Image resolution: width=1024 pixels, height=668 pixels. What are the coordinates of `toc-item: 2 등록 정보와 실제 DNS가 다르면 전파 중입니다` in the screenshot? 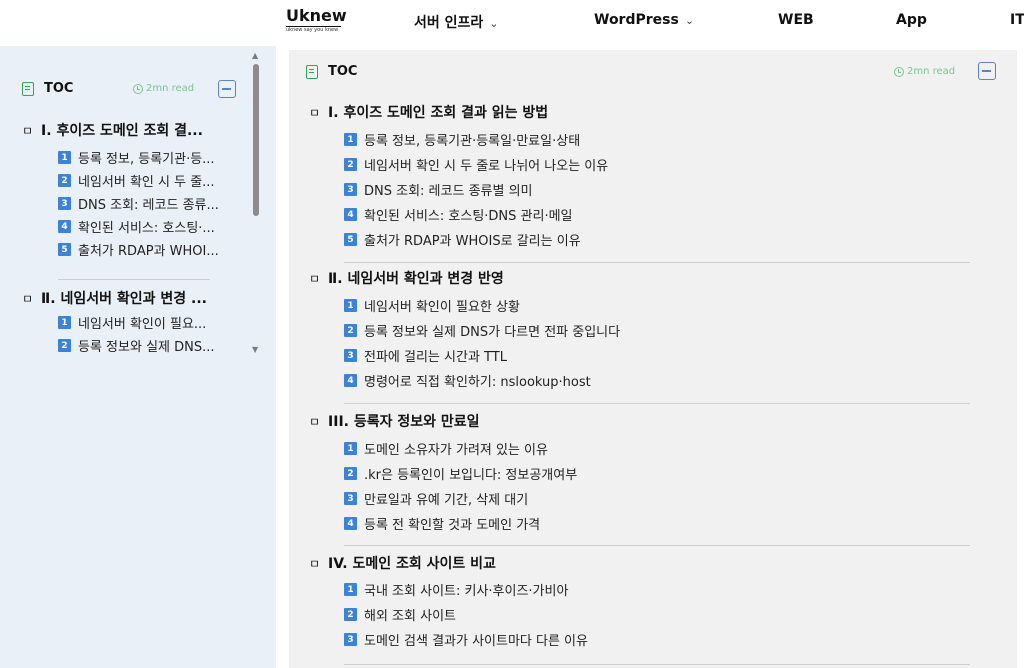 It's located at (482, 330).